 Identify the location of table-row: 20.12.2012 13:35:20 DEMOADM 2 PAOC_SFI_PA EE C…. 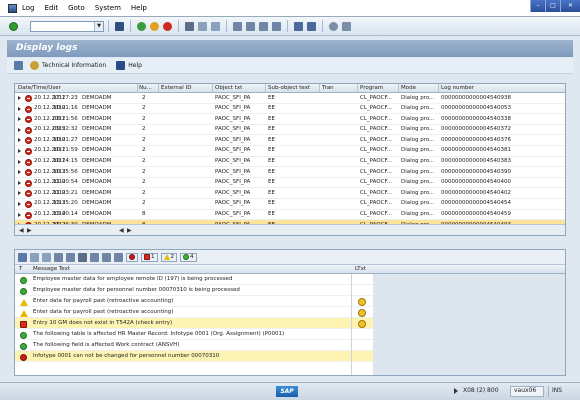
(290, 204).